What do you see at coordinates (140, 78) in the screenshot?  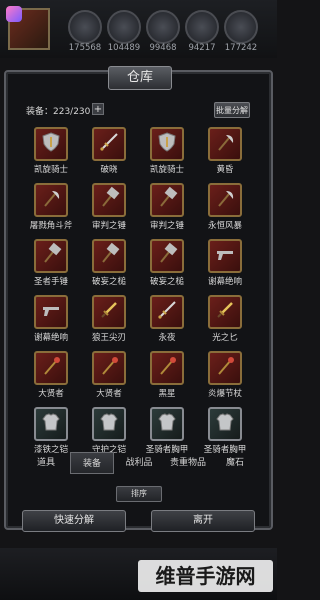 I see `window-title: 仓库` at bounding box center [140, 78].